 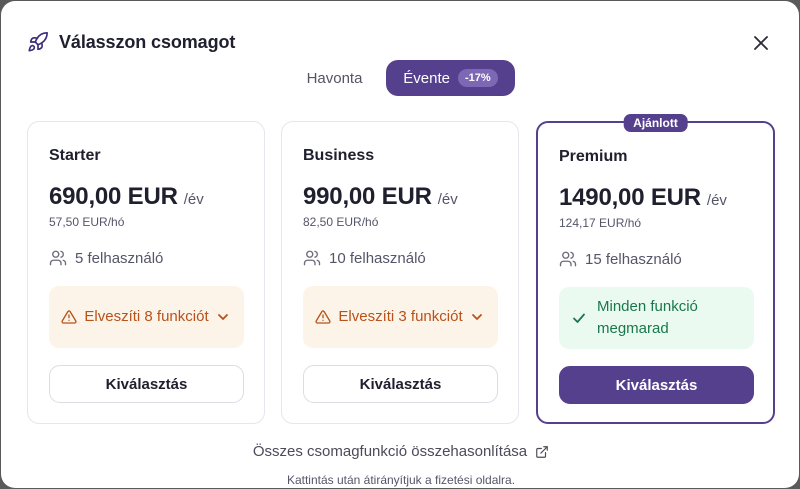 I want to click on dialog-header: Válasszon csomagot, so click(x=131, y=42).